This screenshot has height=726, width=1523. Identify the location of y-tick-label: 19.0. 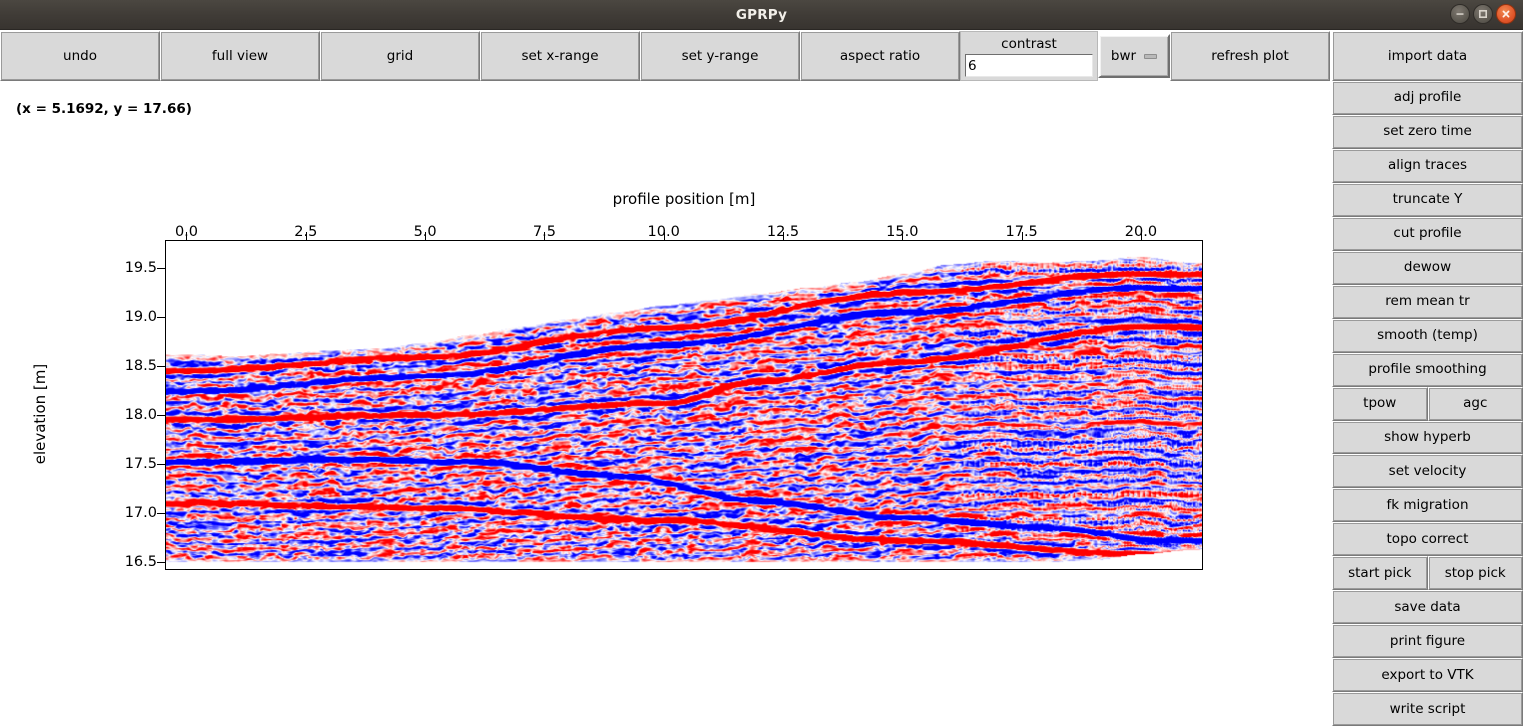
(140, 316).